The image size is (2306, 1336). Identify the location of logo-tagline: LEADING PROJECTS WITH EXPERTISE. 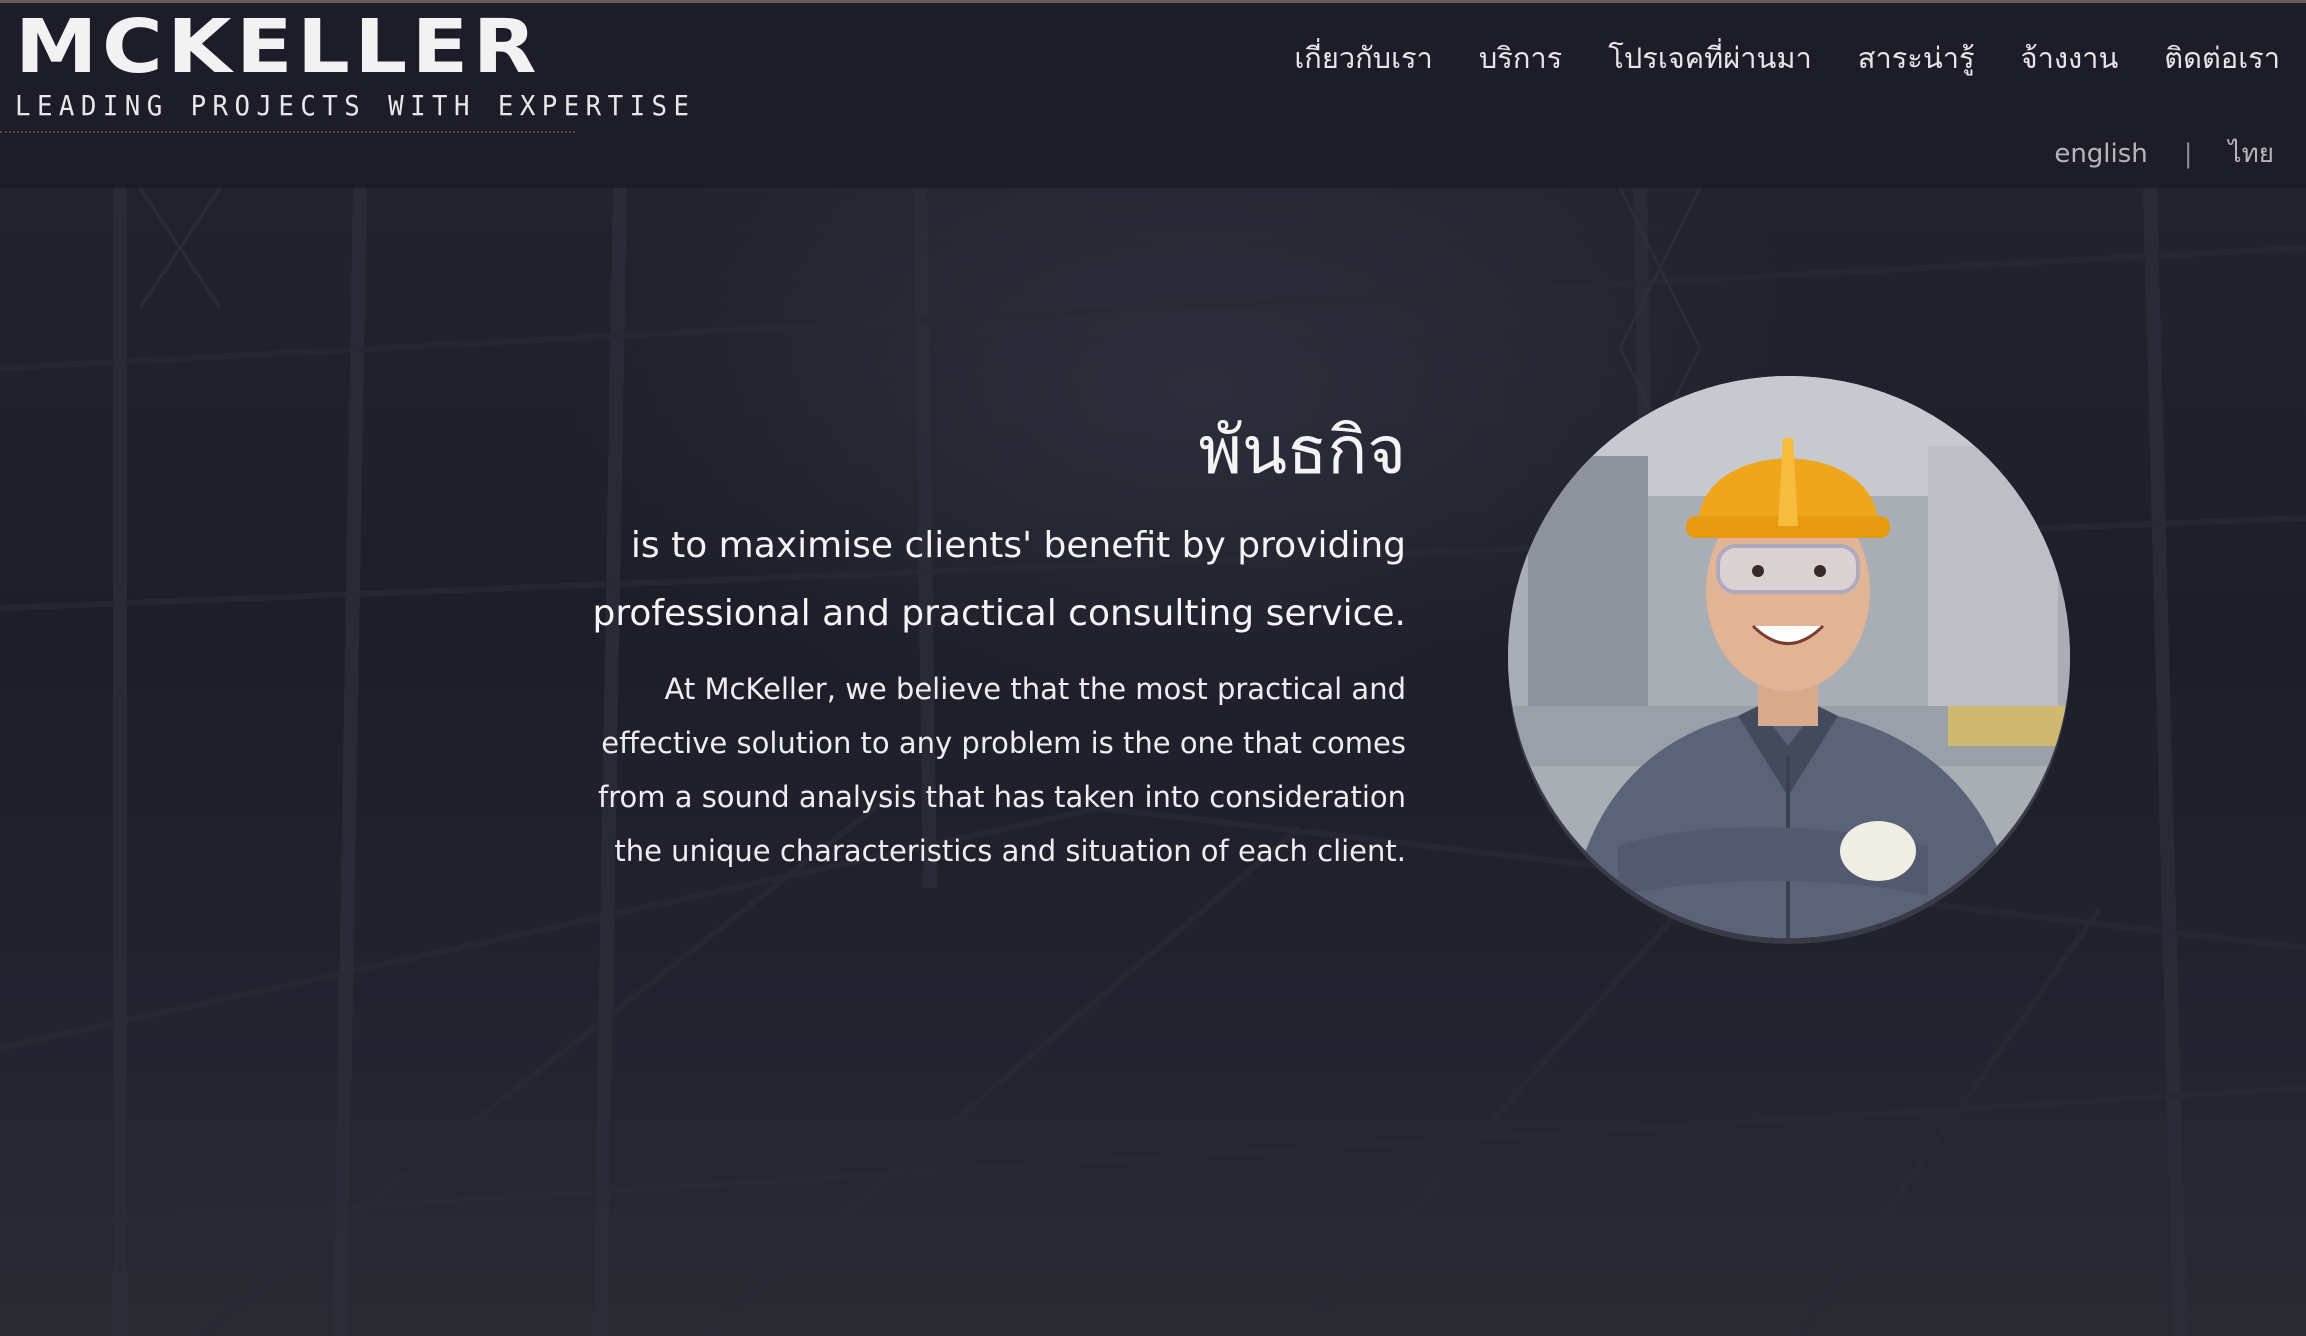
(355, 105).